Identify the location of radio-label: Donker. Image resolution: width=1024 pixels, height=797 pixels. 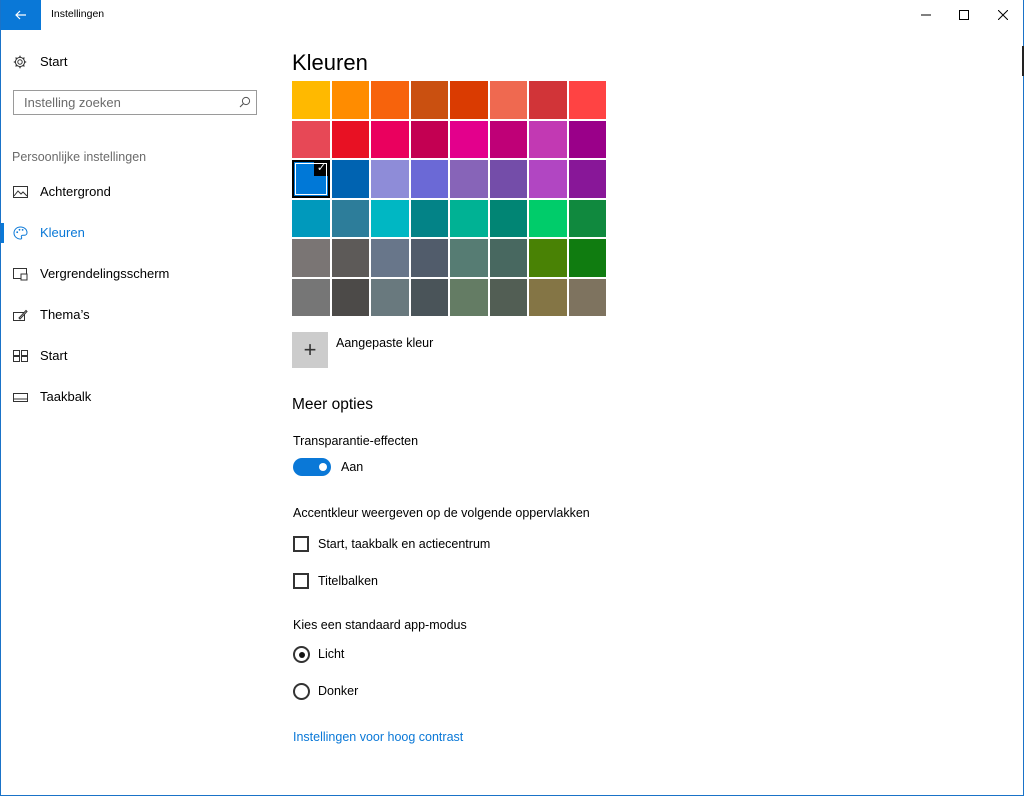
(338, 691).